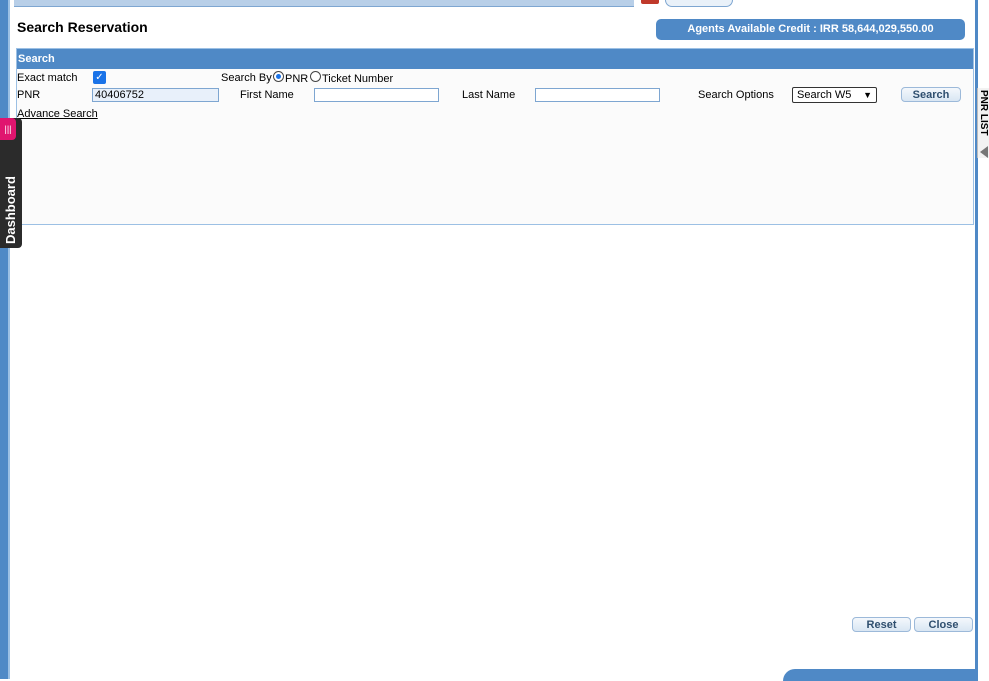  I want to click on chevron-down-icon: ▼, so click(867, 95).